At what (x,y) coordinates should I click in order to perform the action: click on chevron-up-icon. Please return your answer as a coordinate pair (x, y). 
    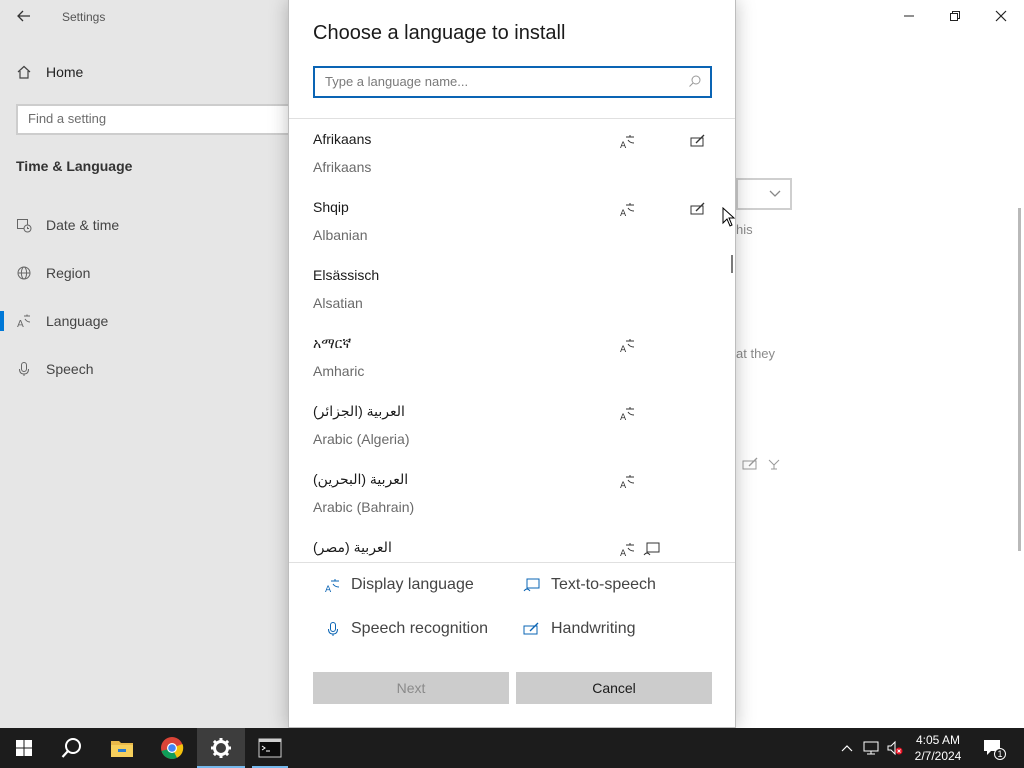
    Looking at the image, I should click on (847, 748).